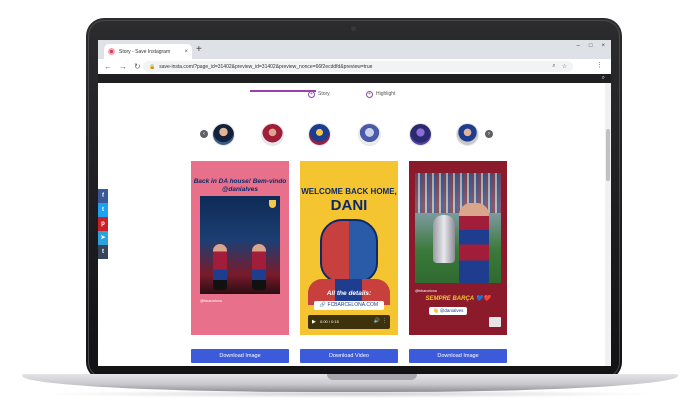  What do you see at coordinates (608, 224) in the screenshot?
I see `page-scrollbar` at bounding box center [608, 224].